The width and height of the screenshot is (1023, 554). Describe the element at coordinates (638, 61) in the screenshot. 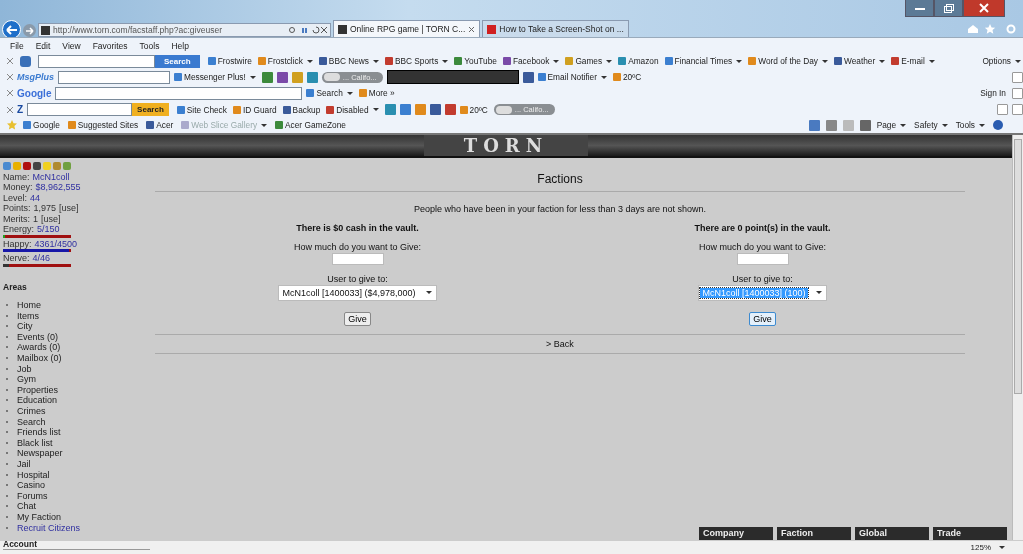

I see `toolbar-link: Amazon` at that location.